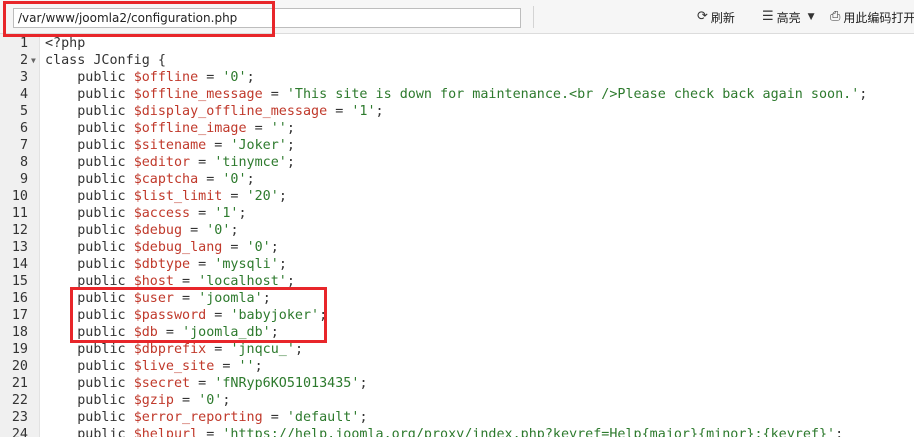 This screenshot has height=437, width=914. Describe the element at coordinates (457, 315) in the screenshot. I see `code-line: 17 public $password = 'babyjoker';` at that location.